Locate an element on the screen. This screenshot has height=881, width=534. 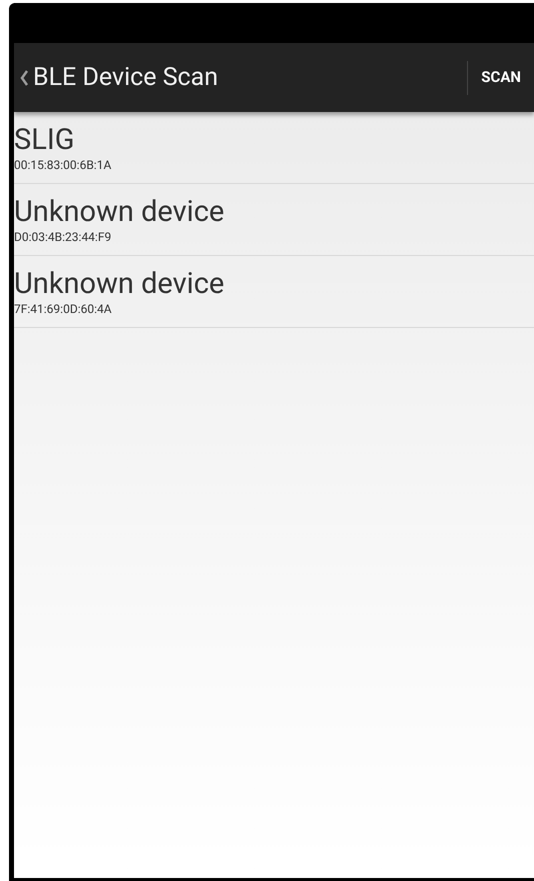
back-chevron-icon is located at coordinates (24, 78).